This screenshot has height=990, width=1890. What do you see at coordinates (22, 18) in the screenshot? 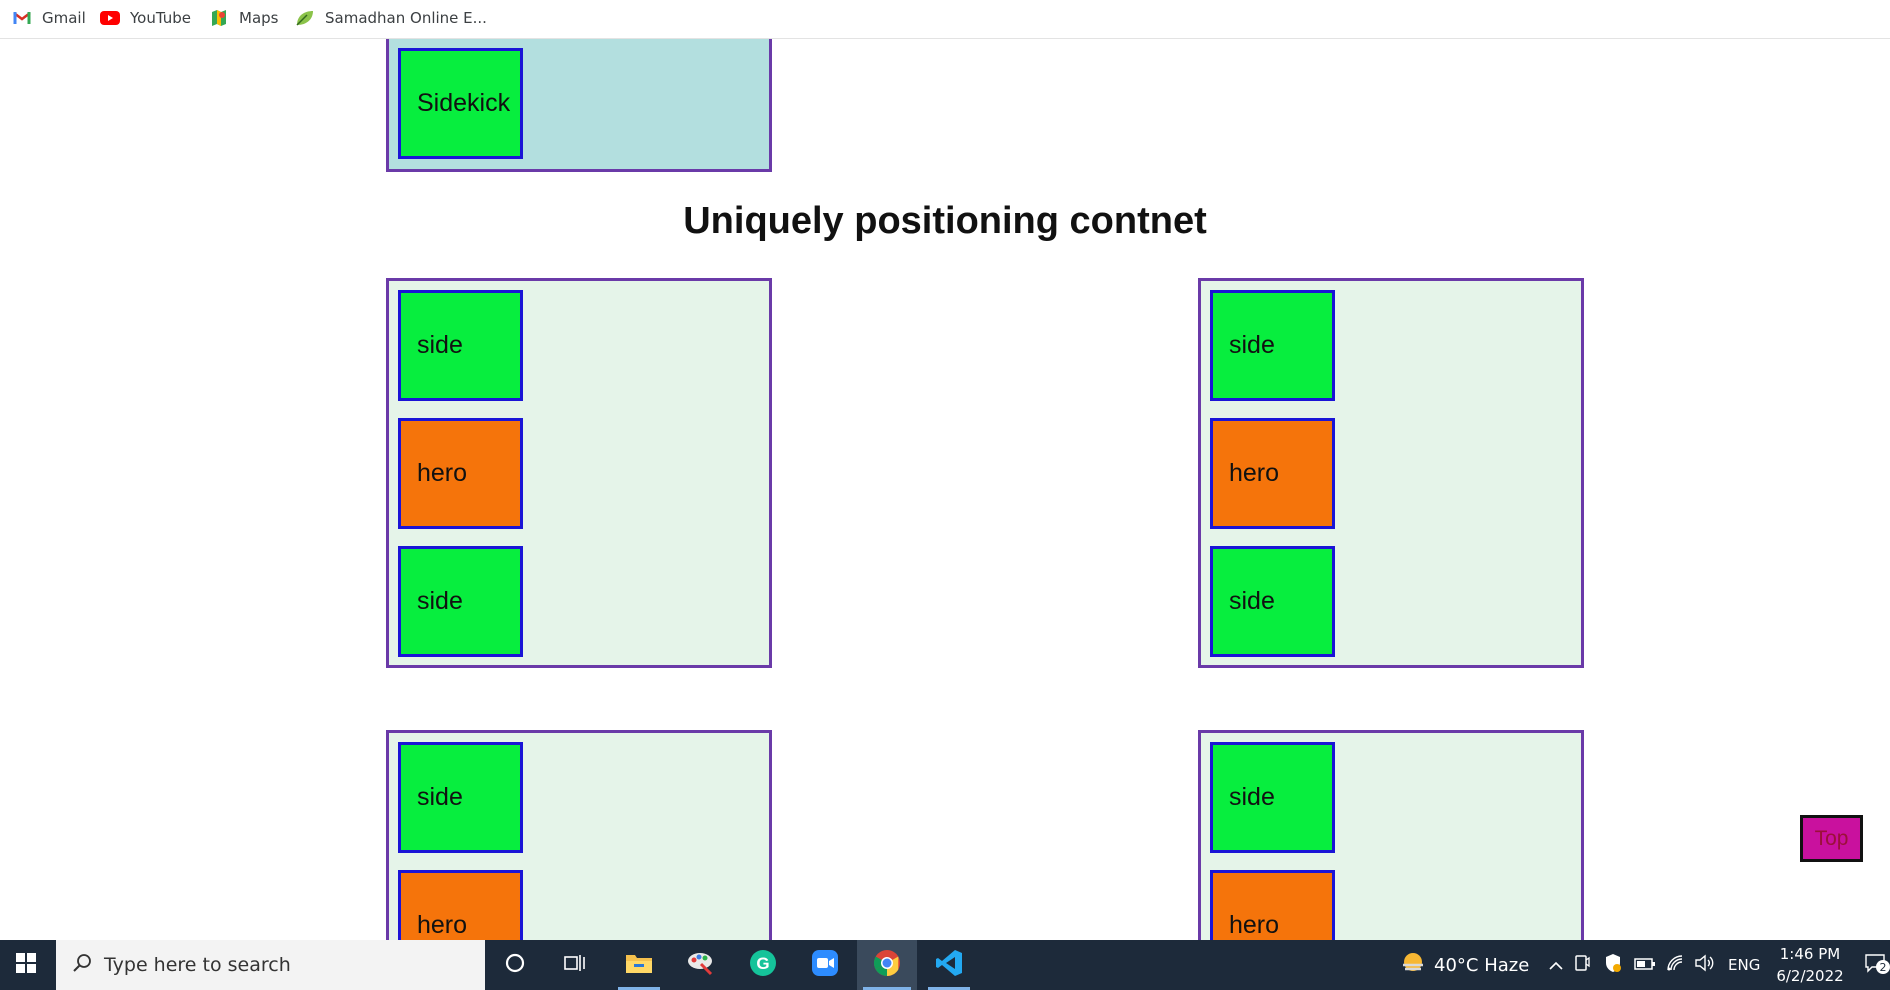
I see `gmail-icon` at bounding box center [22, 18].